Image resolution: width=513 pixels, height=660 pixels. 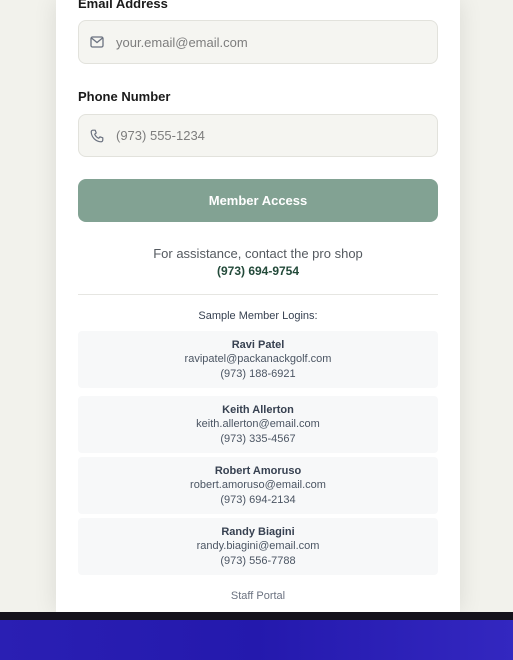 I want to click on email-input, so click(x=266, y=42).